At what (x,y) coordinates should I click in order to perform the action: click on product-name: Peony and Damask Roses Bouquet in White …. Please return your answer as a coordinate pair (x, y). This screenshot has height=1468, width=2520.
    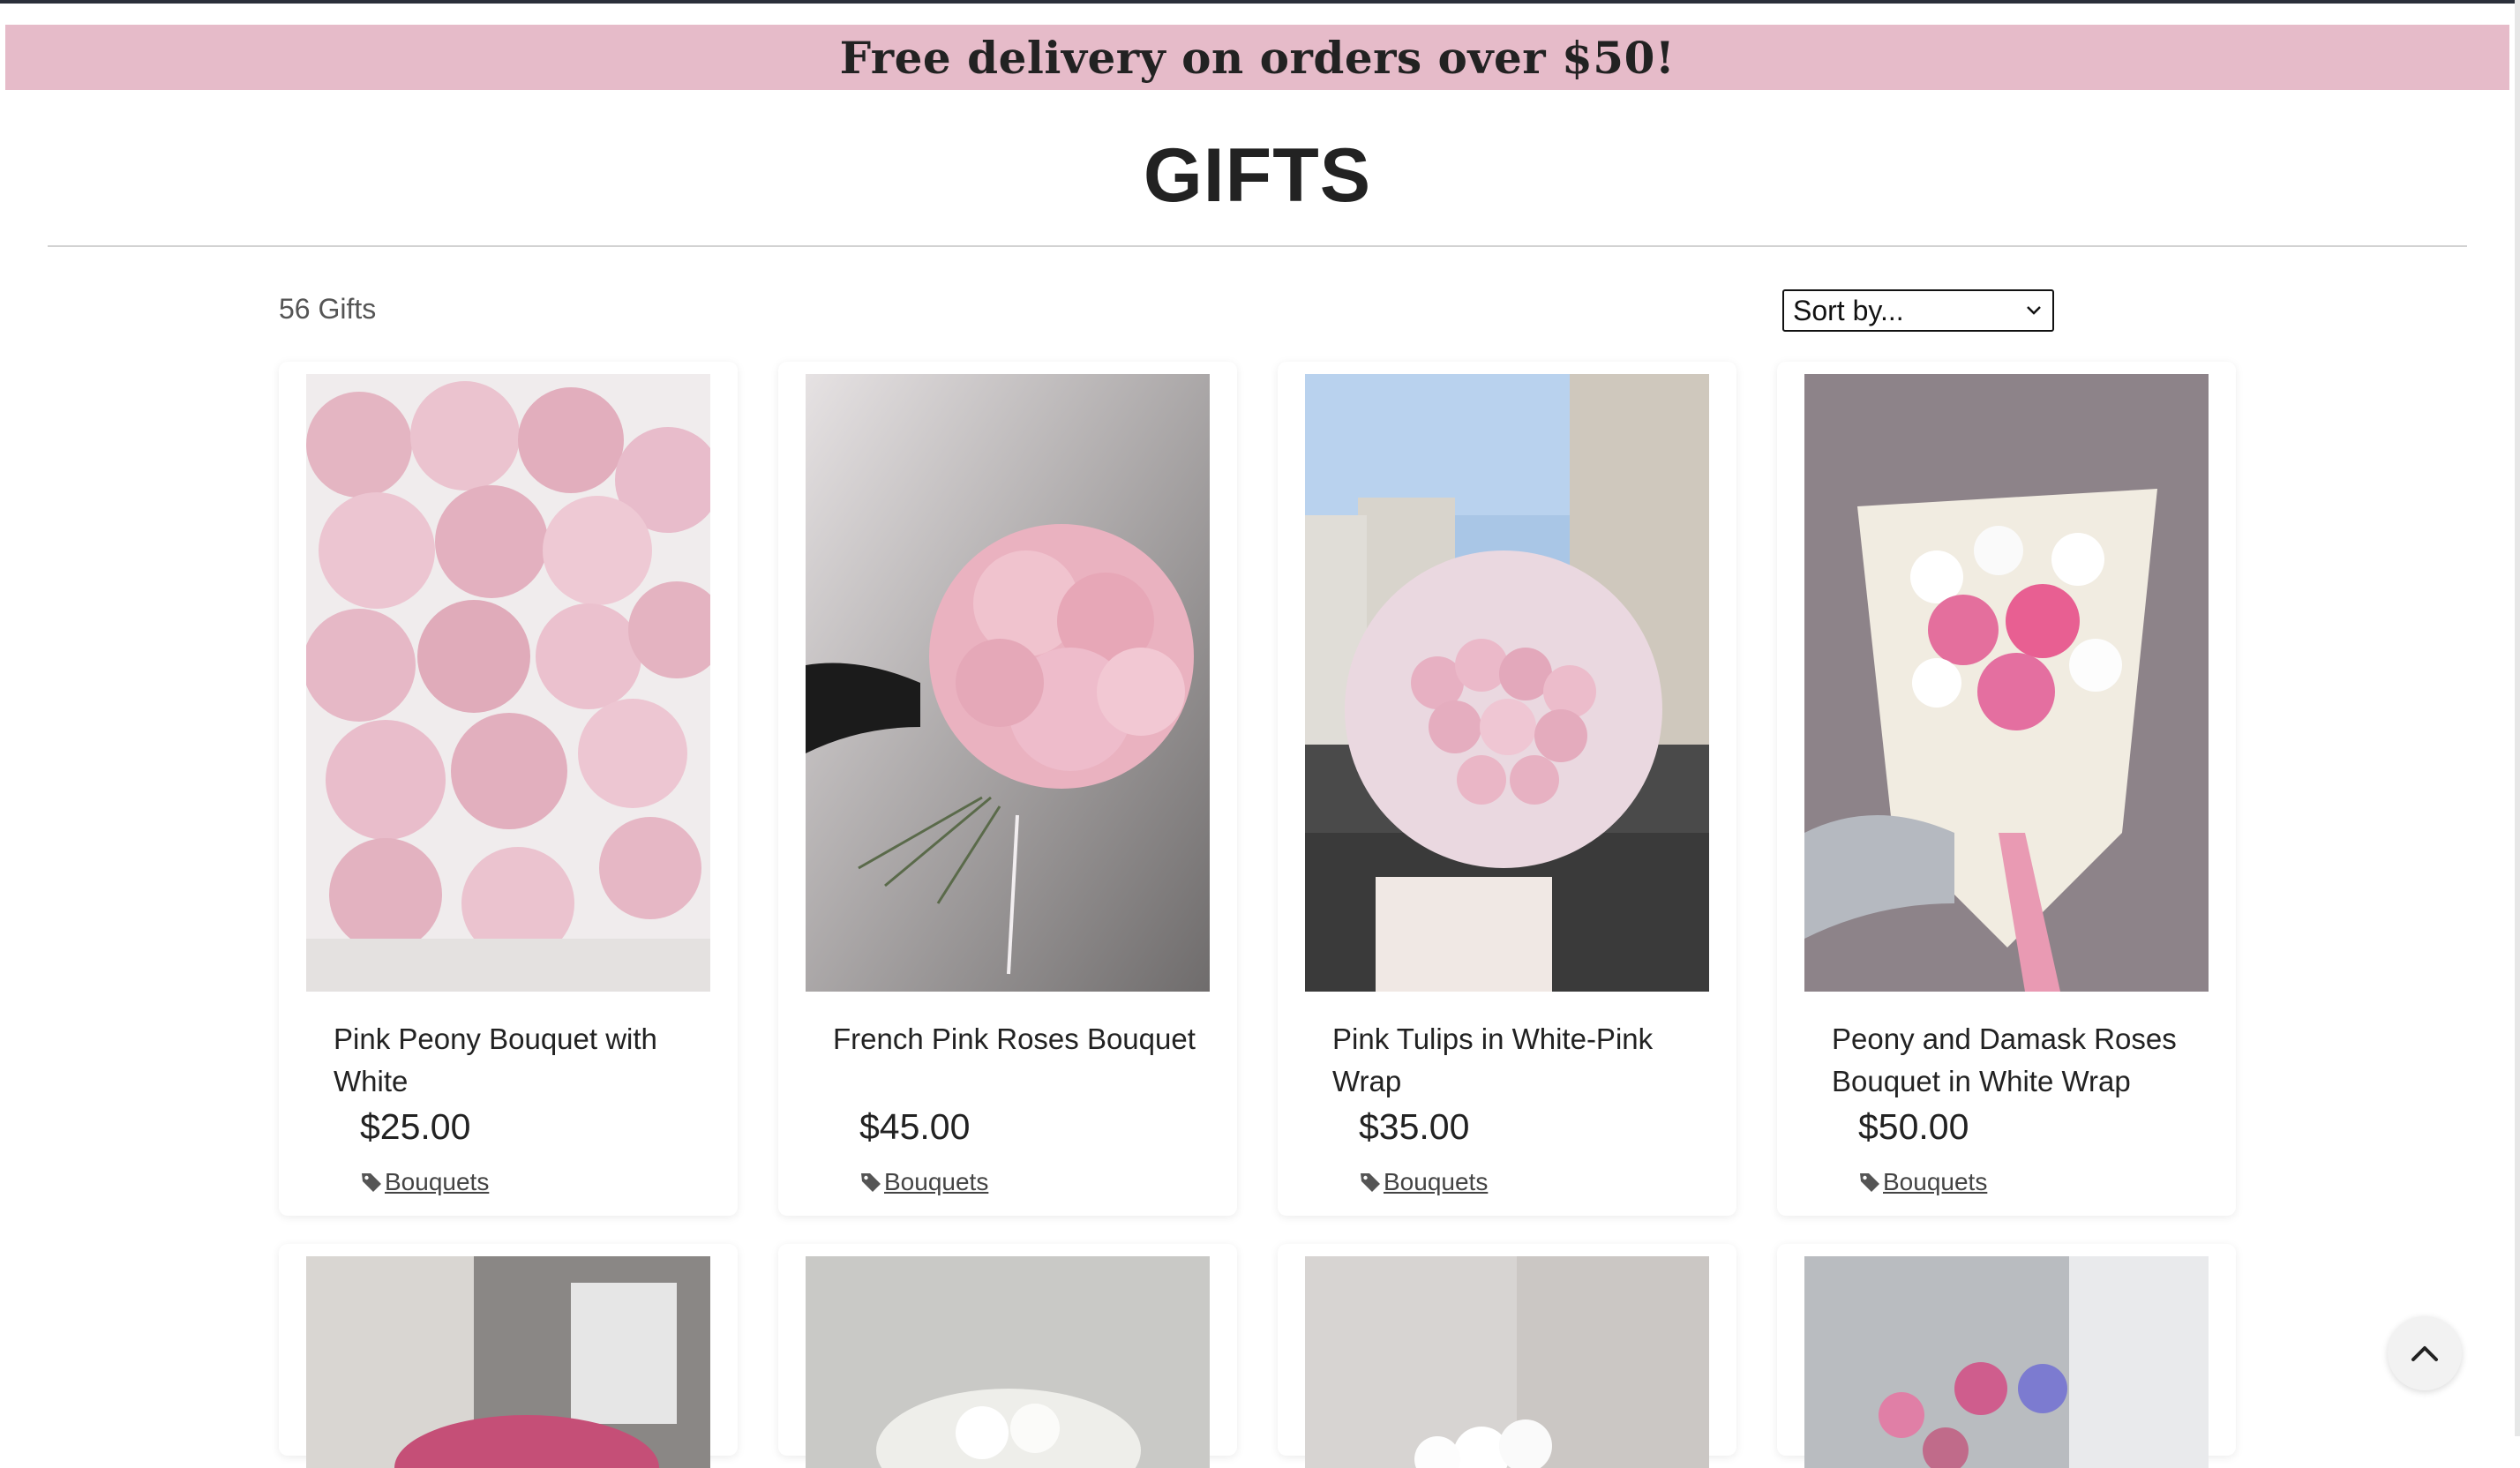
    Looking at the image, I should click on (2017, 1060).